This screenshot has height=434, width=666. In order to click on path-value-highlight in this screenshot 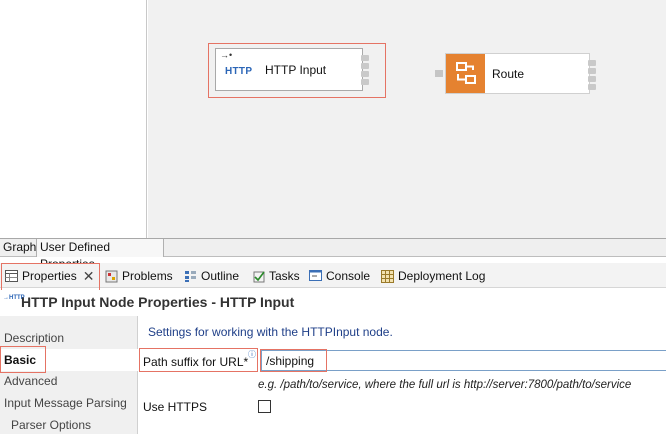, I will do `click(293, 360)`.